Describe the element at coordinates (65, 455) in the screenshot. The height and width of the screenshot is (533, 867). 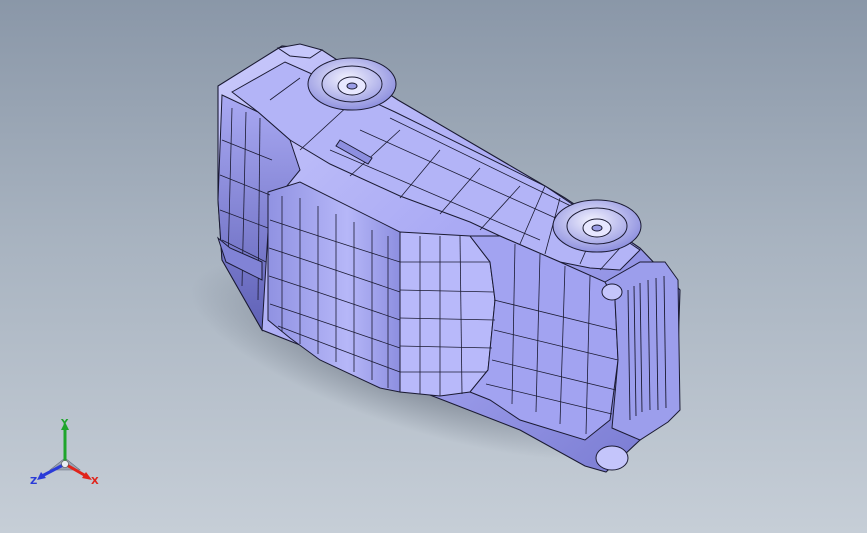
I see `view-orientation-triad: Y X Z` at that location.